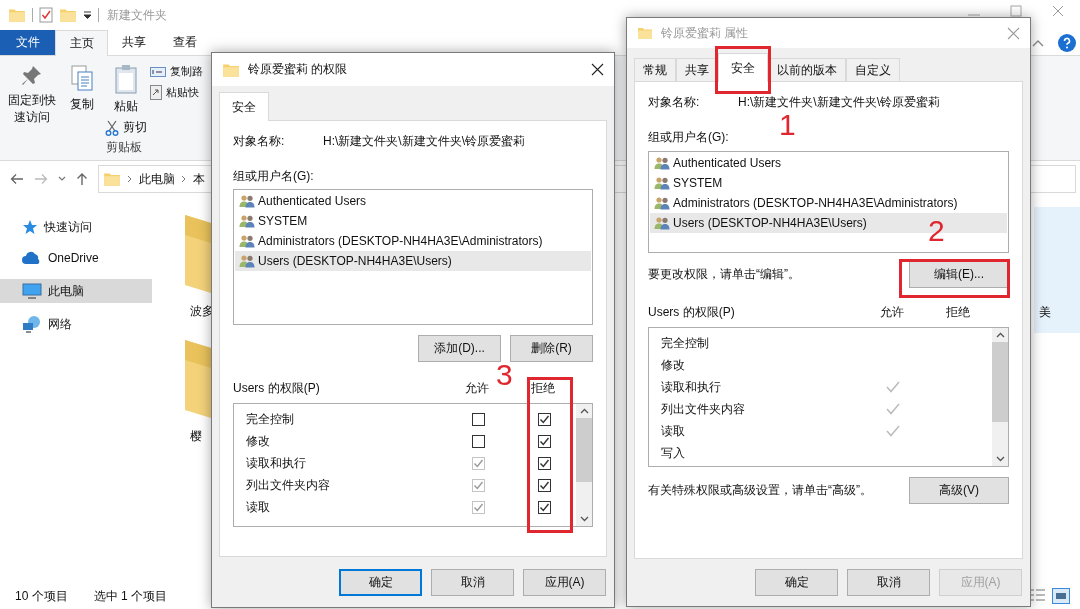 The height and width of the screenshot is (609, 1080). Describe the element at coordinates (32, 109) in the screenshot. I see `pin-button: 固定到快速访问` at that location.